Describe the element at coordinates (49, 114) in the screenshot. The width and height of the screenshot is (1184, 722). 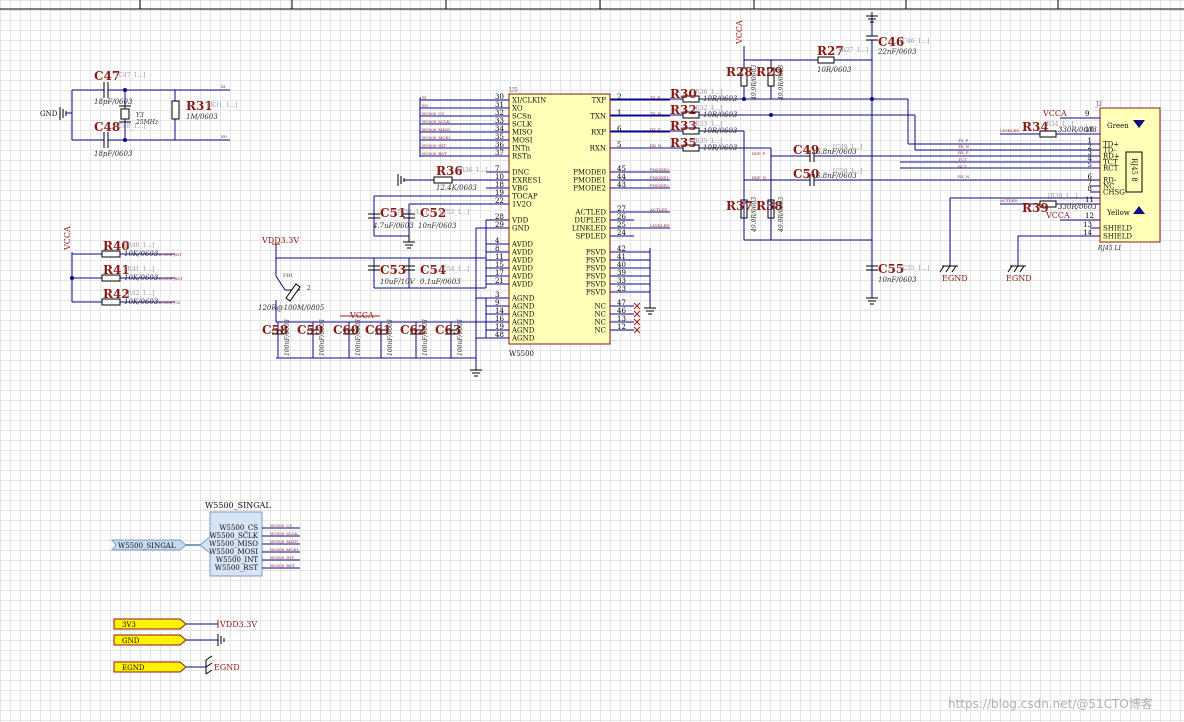
I see `gnd-label: GND` at that location.